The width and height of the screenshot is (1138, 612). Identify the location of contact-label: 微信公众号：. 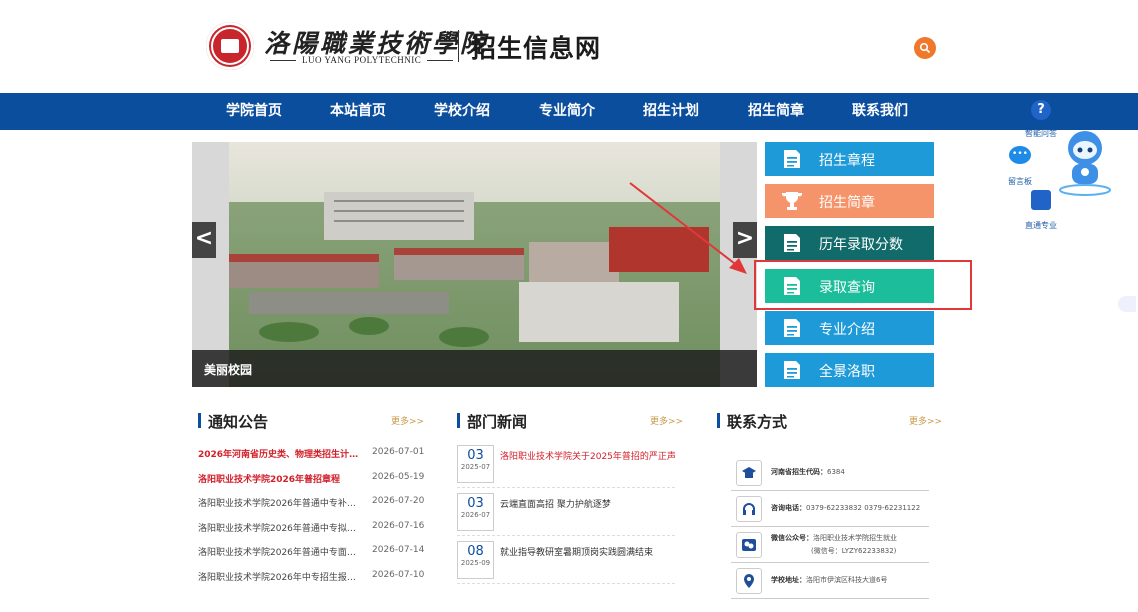
(792, 538).